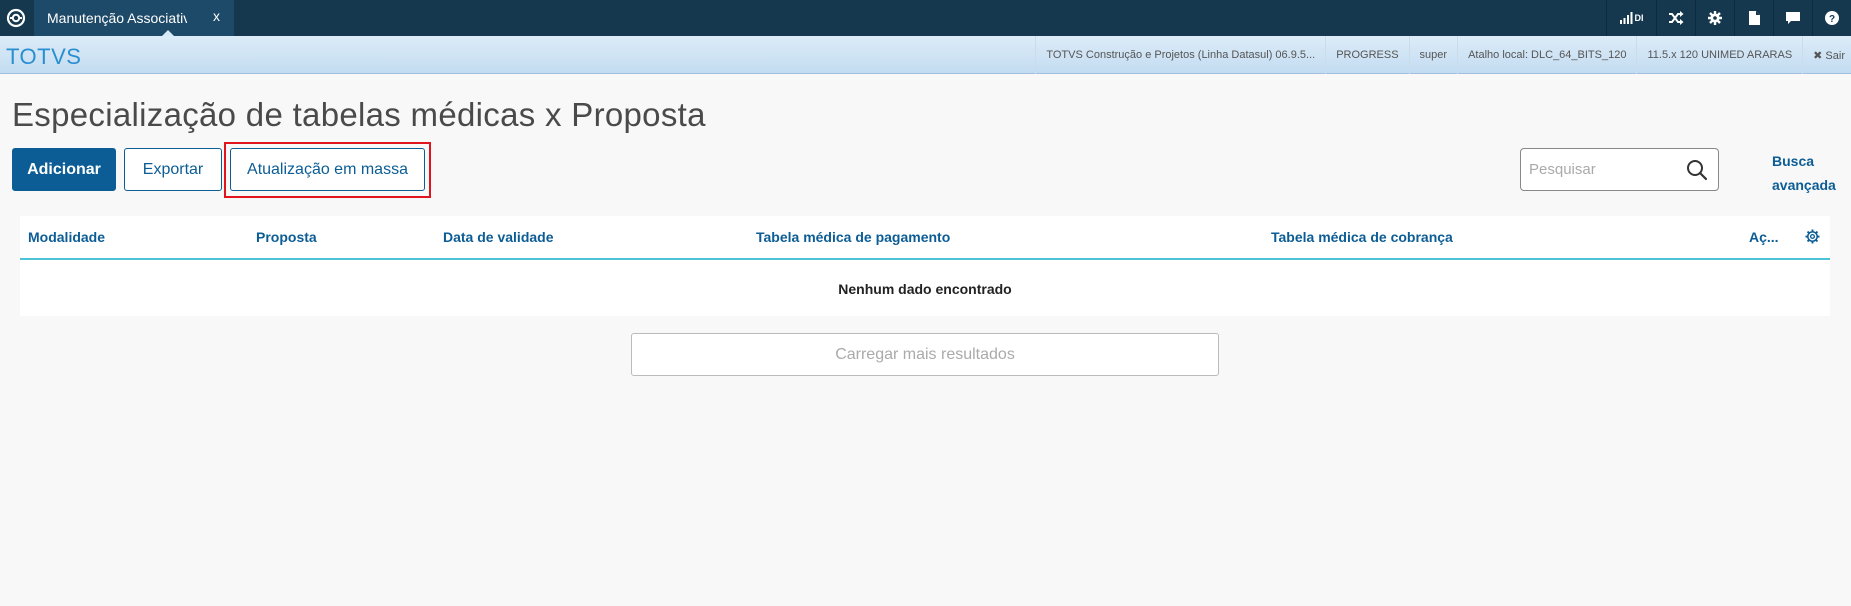  What do you see at coordinates (1812, 239) in the screenshot?
I see `column-settings-gear-icon` at bounding box center [1812, 239].